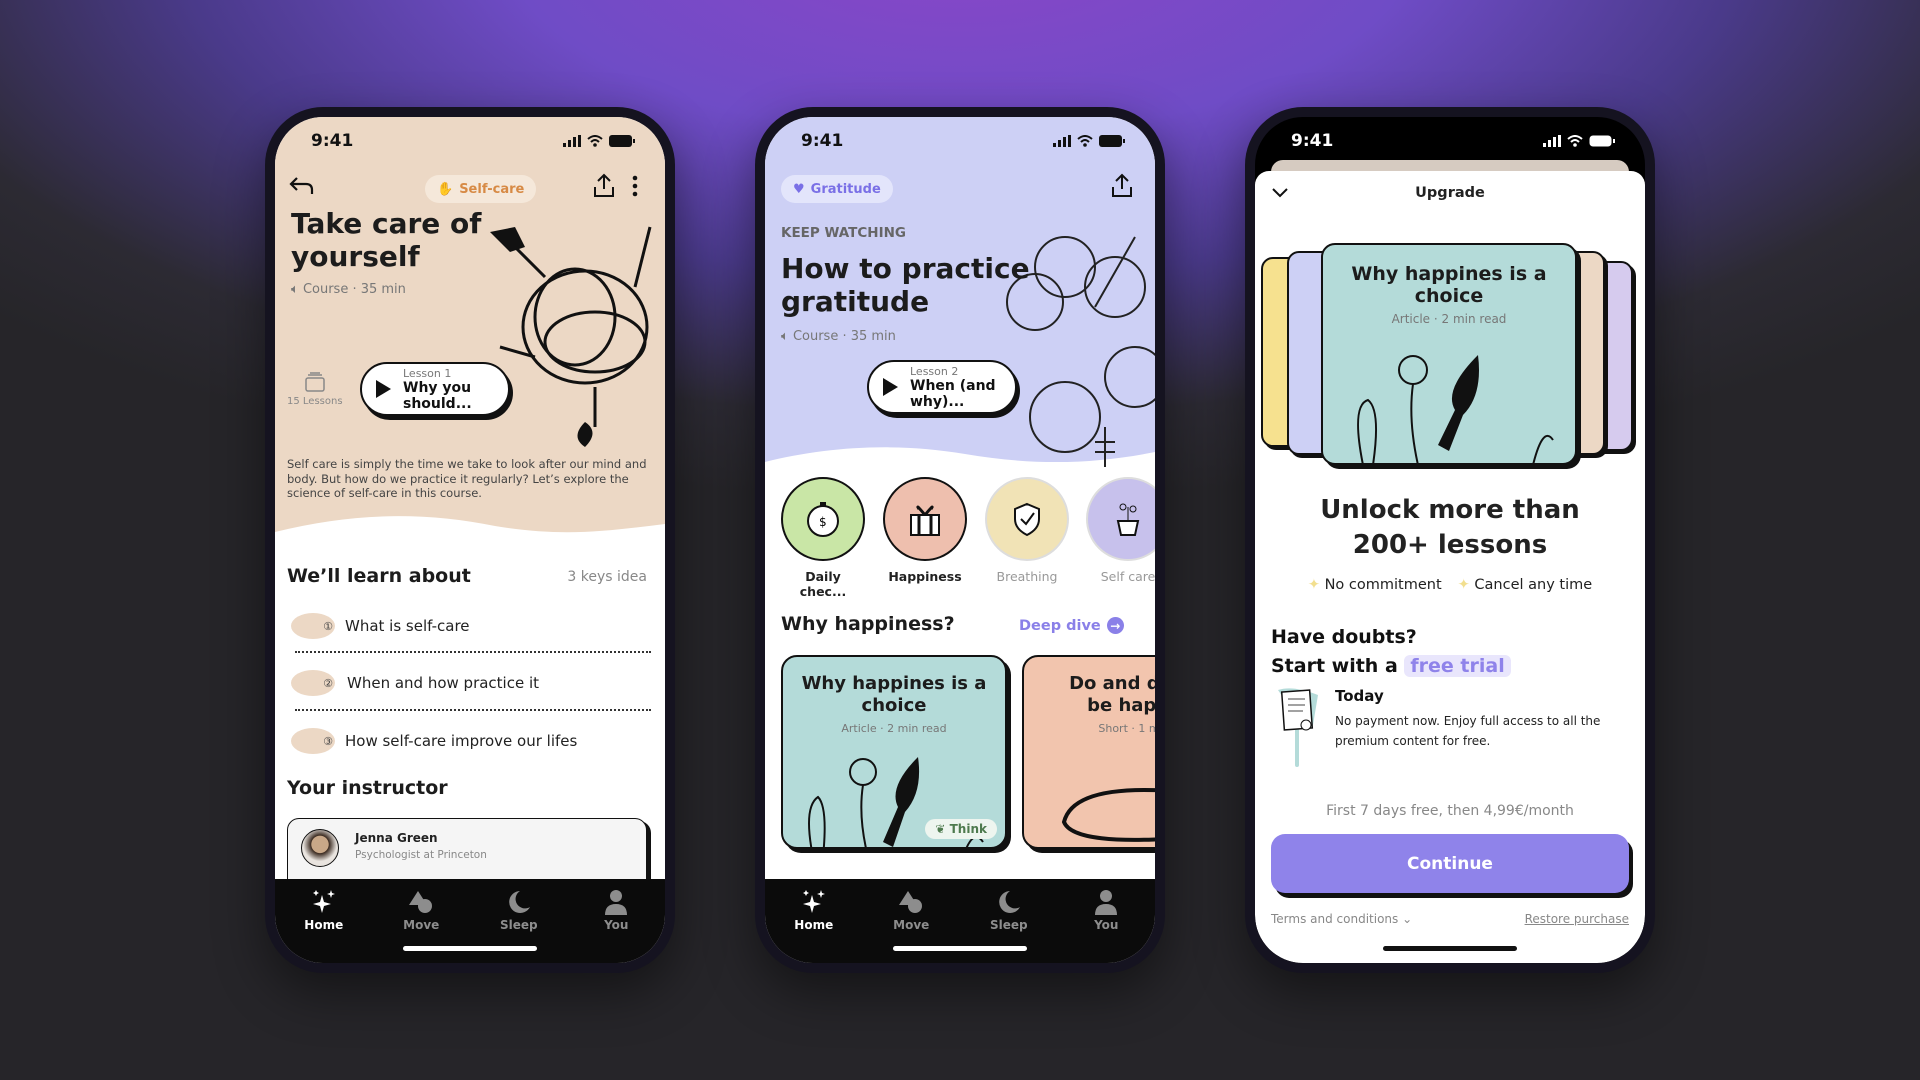  I want to click on idea-3-icon: ③, so click(313, 741).